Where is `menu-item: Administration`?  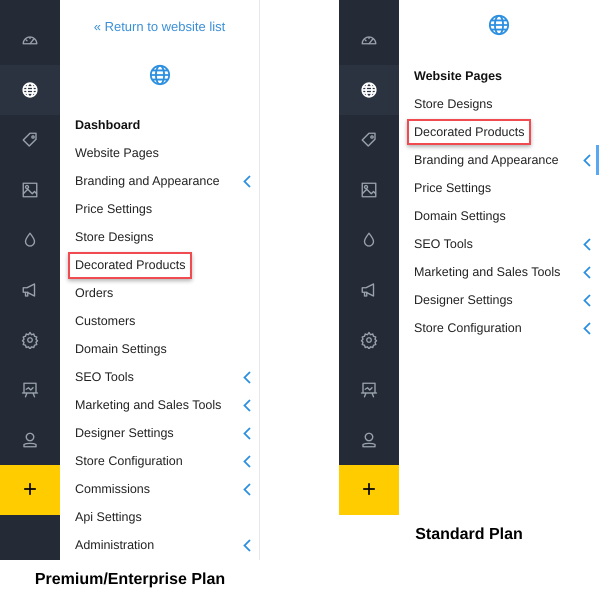 menu-item: Administration is located at coordinates (115, 545).